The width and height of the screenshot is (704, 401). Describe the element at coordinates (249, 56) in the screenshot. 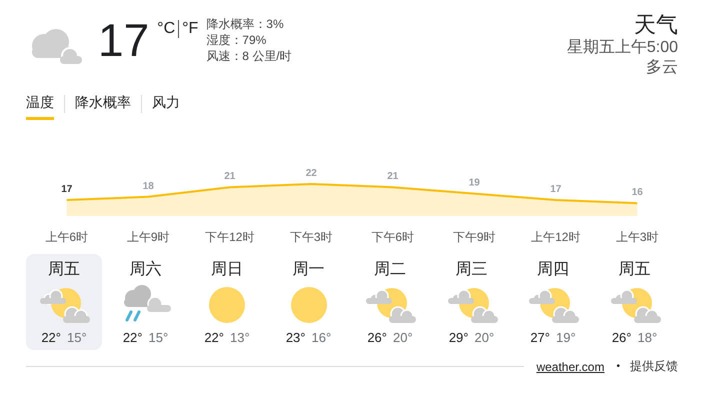

I see `weather-detail: 风速：8 公里/时` at that location.